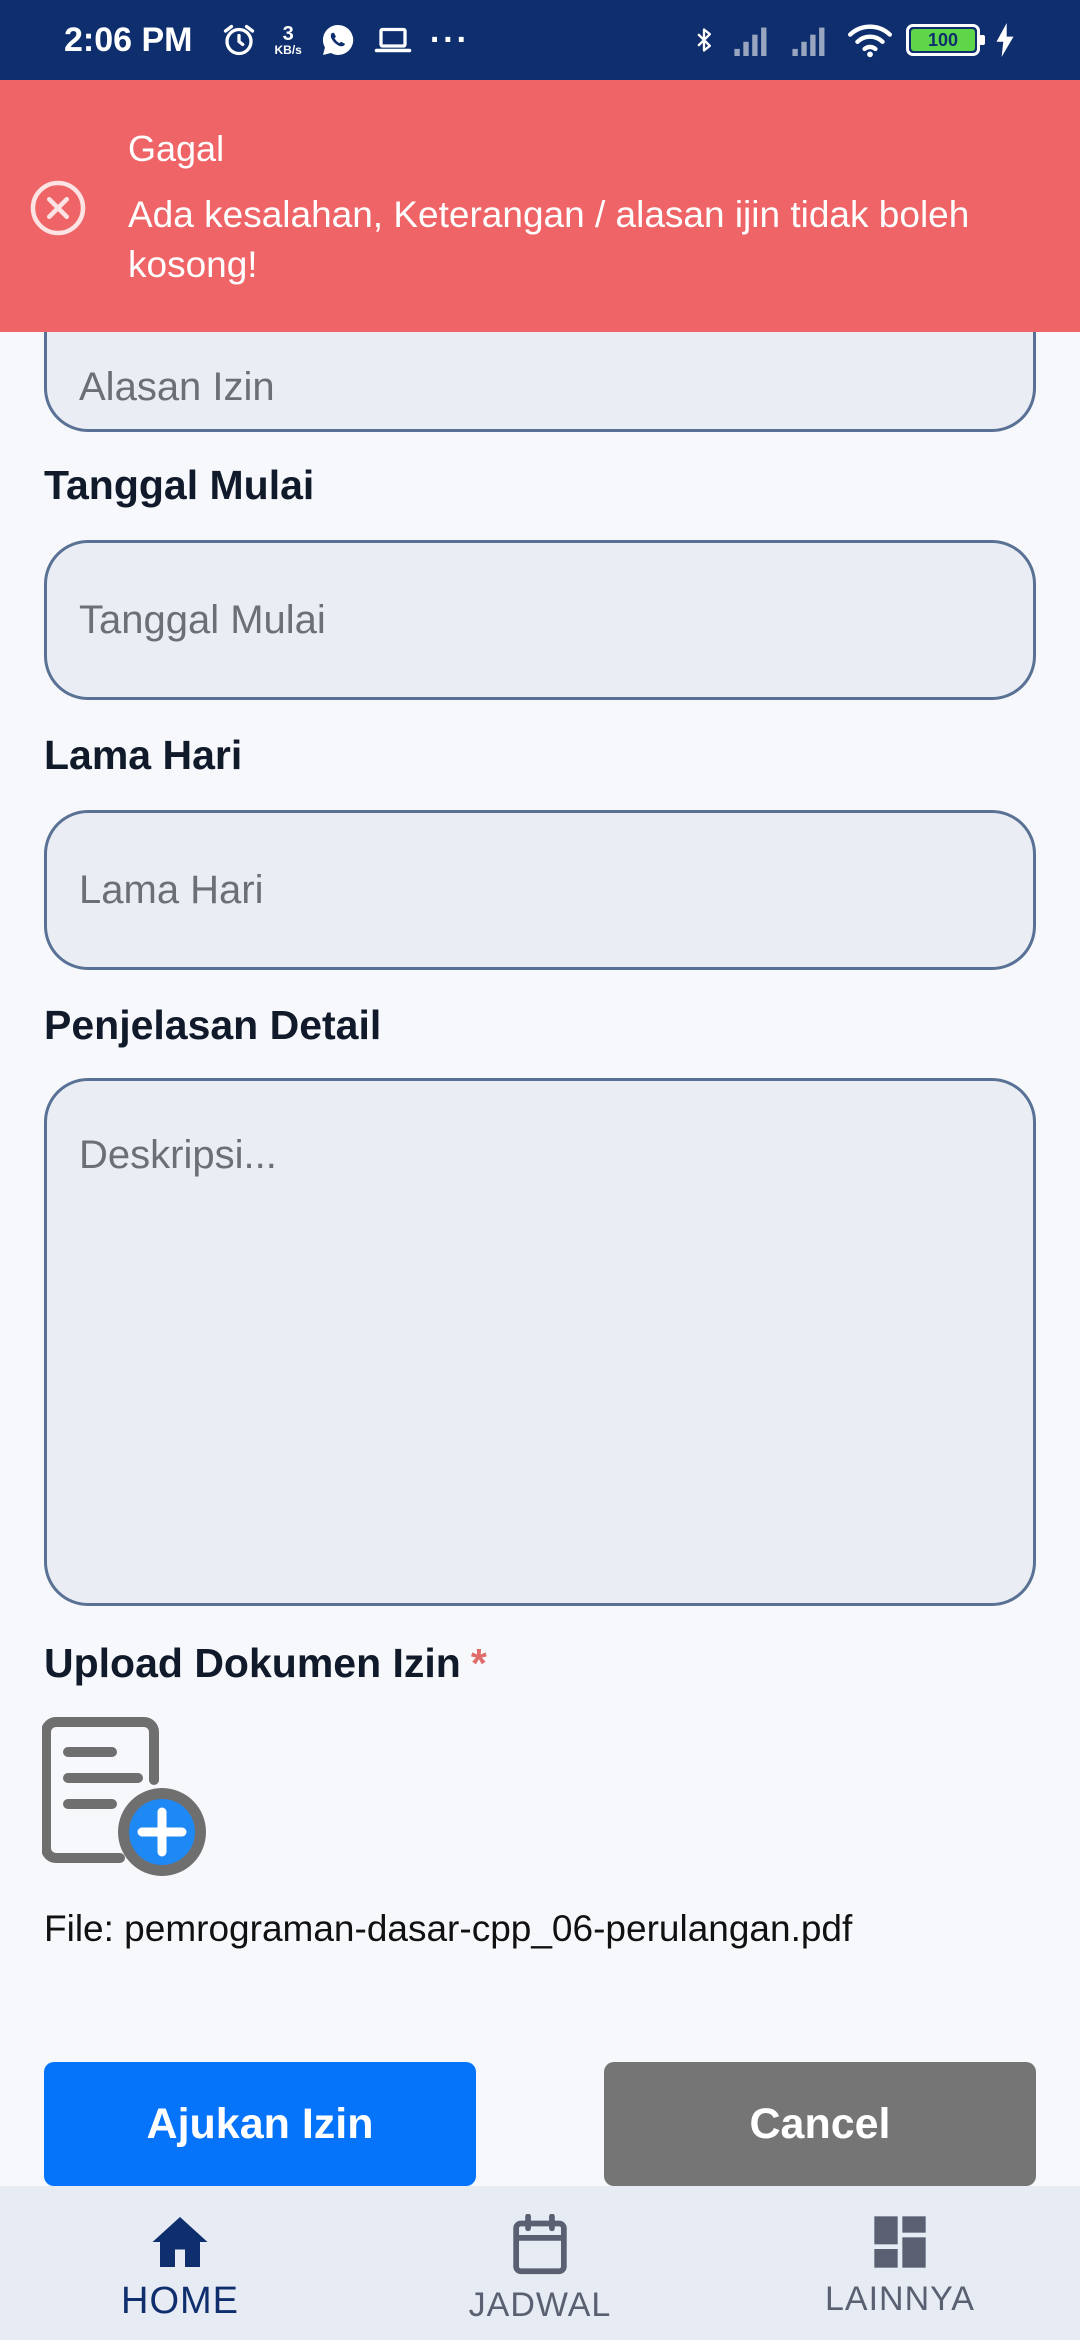 The width and height of the screenshot is (1080, 2340). Describe the element at coordinates (478, 1663) in the screenshot. I see `required-mark: *` at that location.